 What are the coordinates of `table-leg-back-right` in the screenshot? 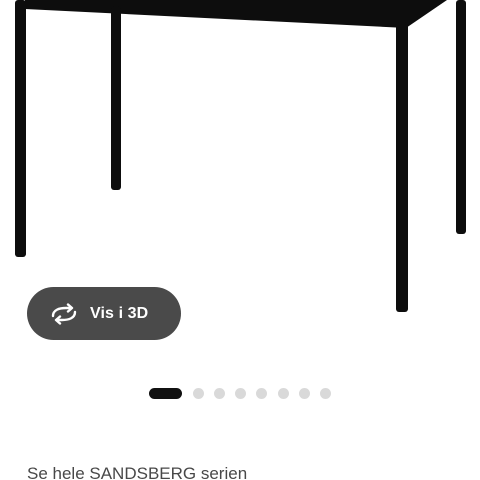 It's located at (461, 117).